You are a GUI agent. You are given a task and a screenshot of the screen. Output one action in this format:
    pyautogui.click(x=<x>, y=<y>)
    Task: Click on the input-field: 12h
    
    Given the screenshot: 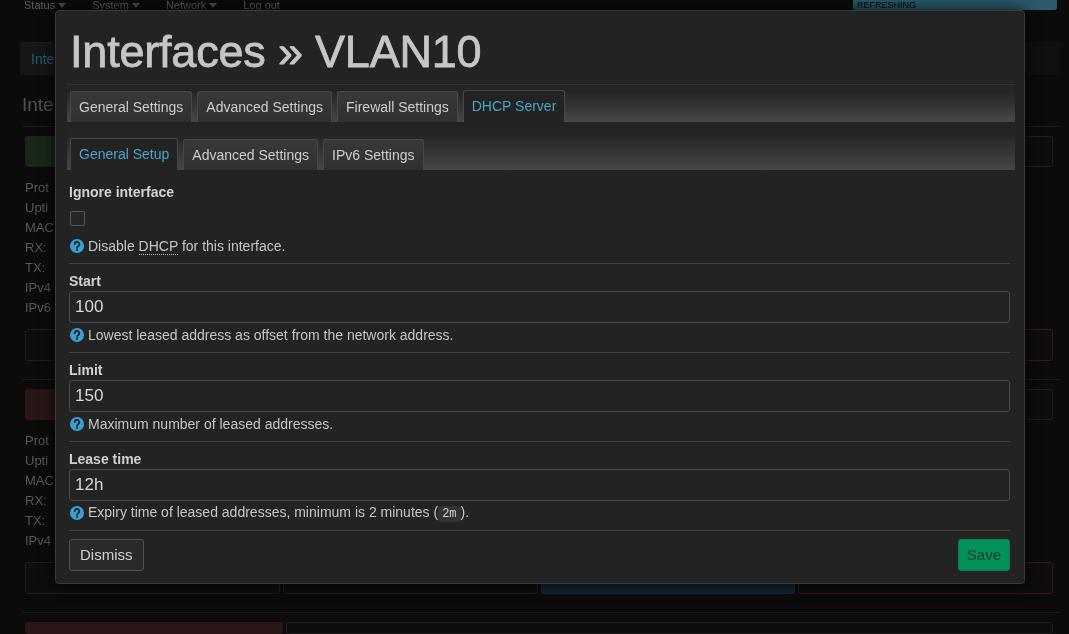 What is the action you would take?
    pyautogui.click(x=539, y=485)
    